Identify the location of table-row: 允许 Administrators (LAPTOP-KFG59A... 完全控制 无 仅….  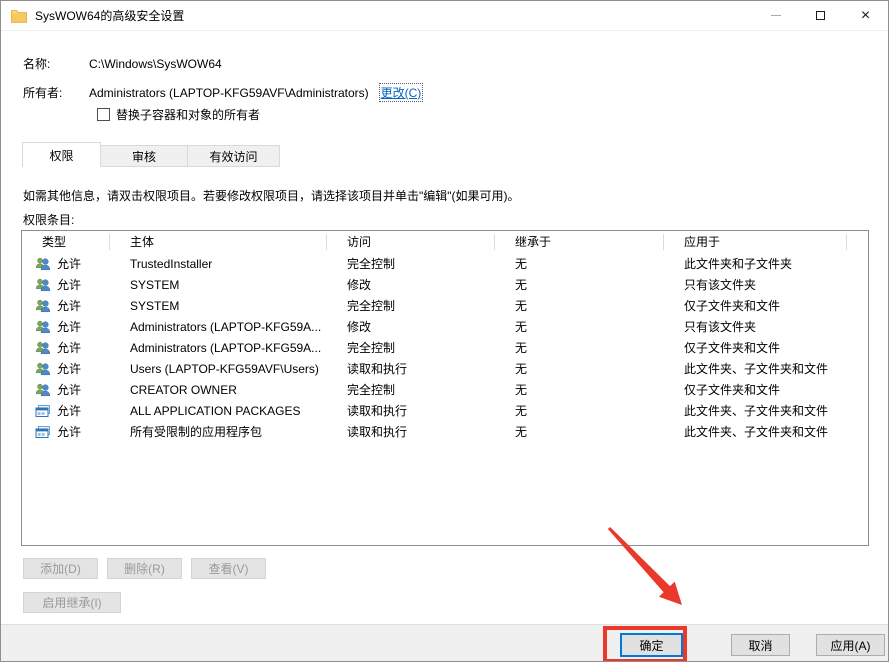
(445, 347).